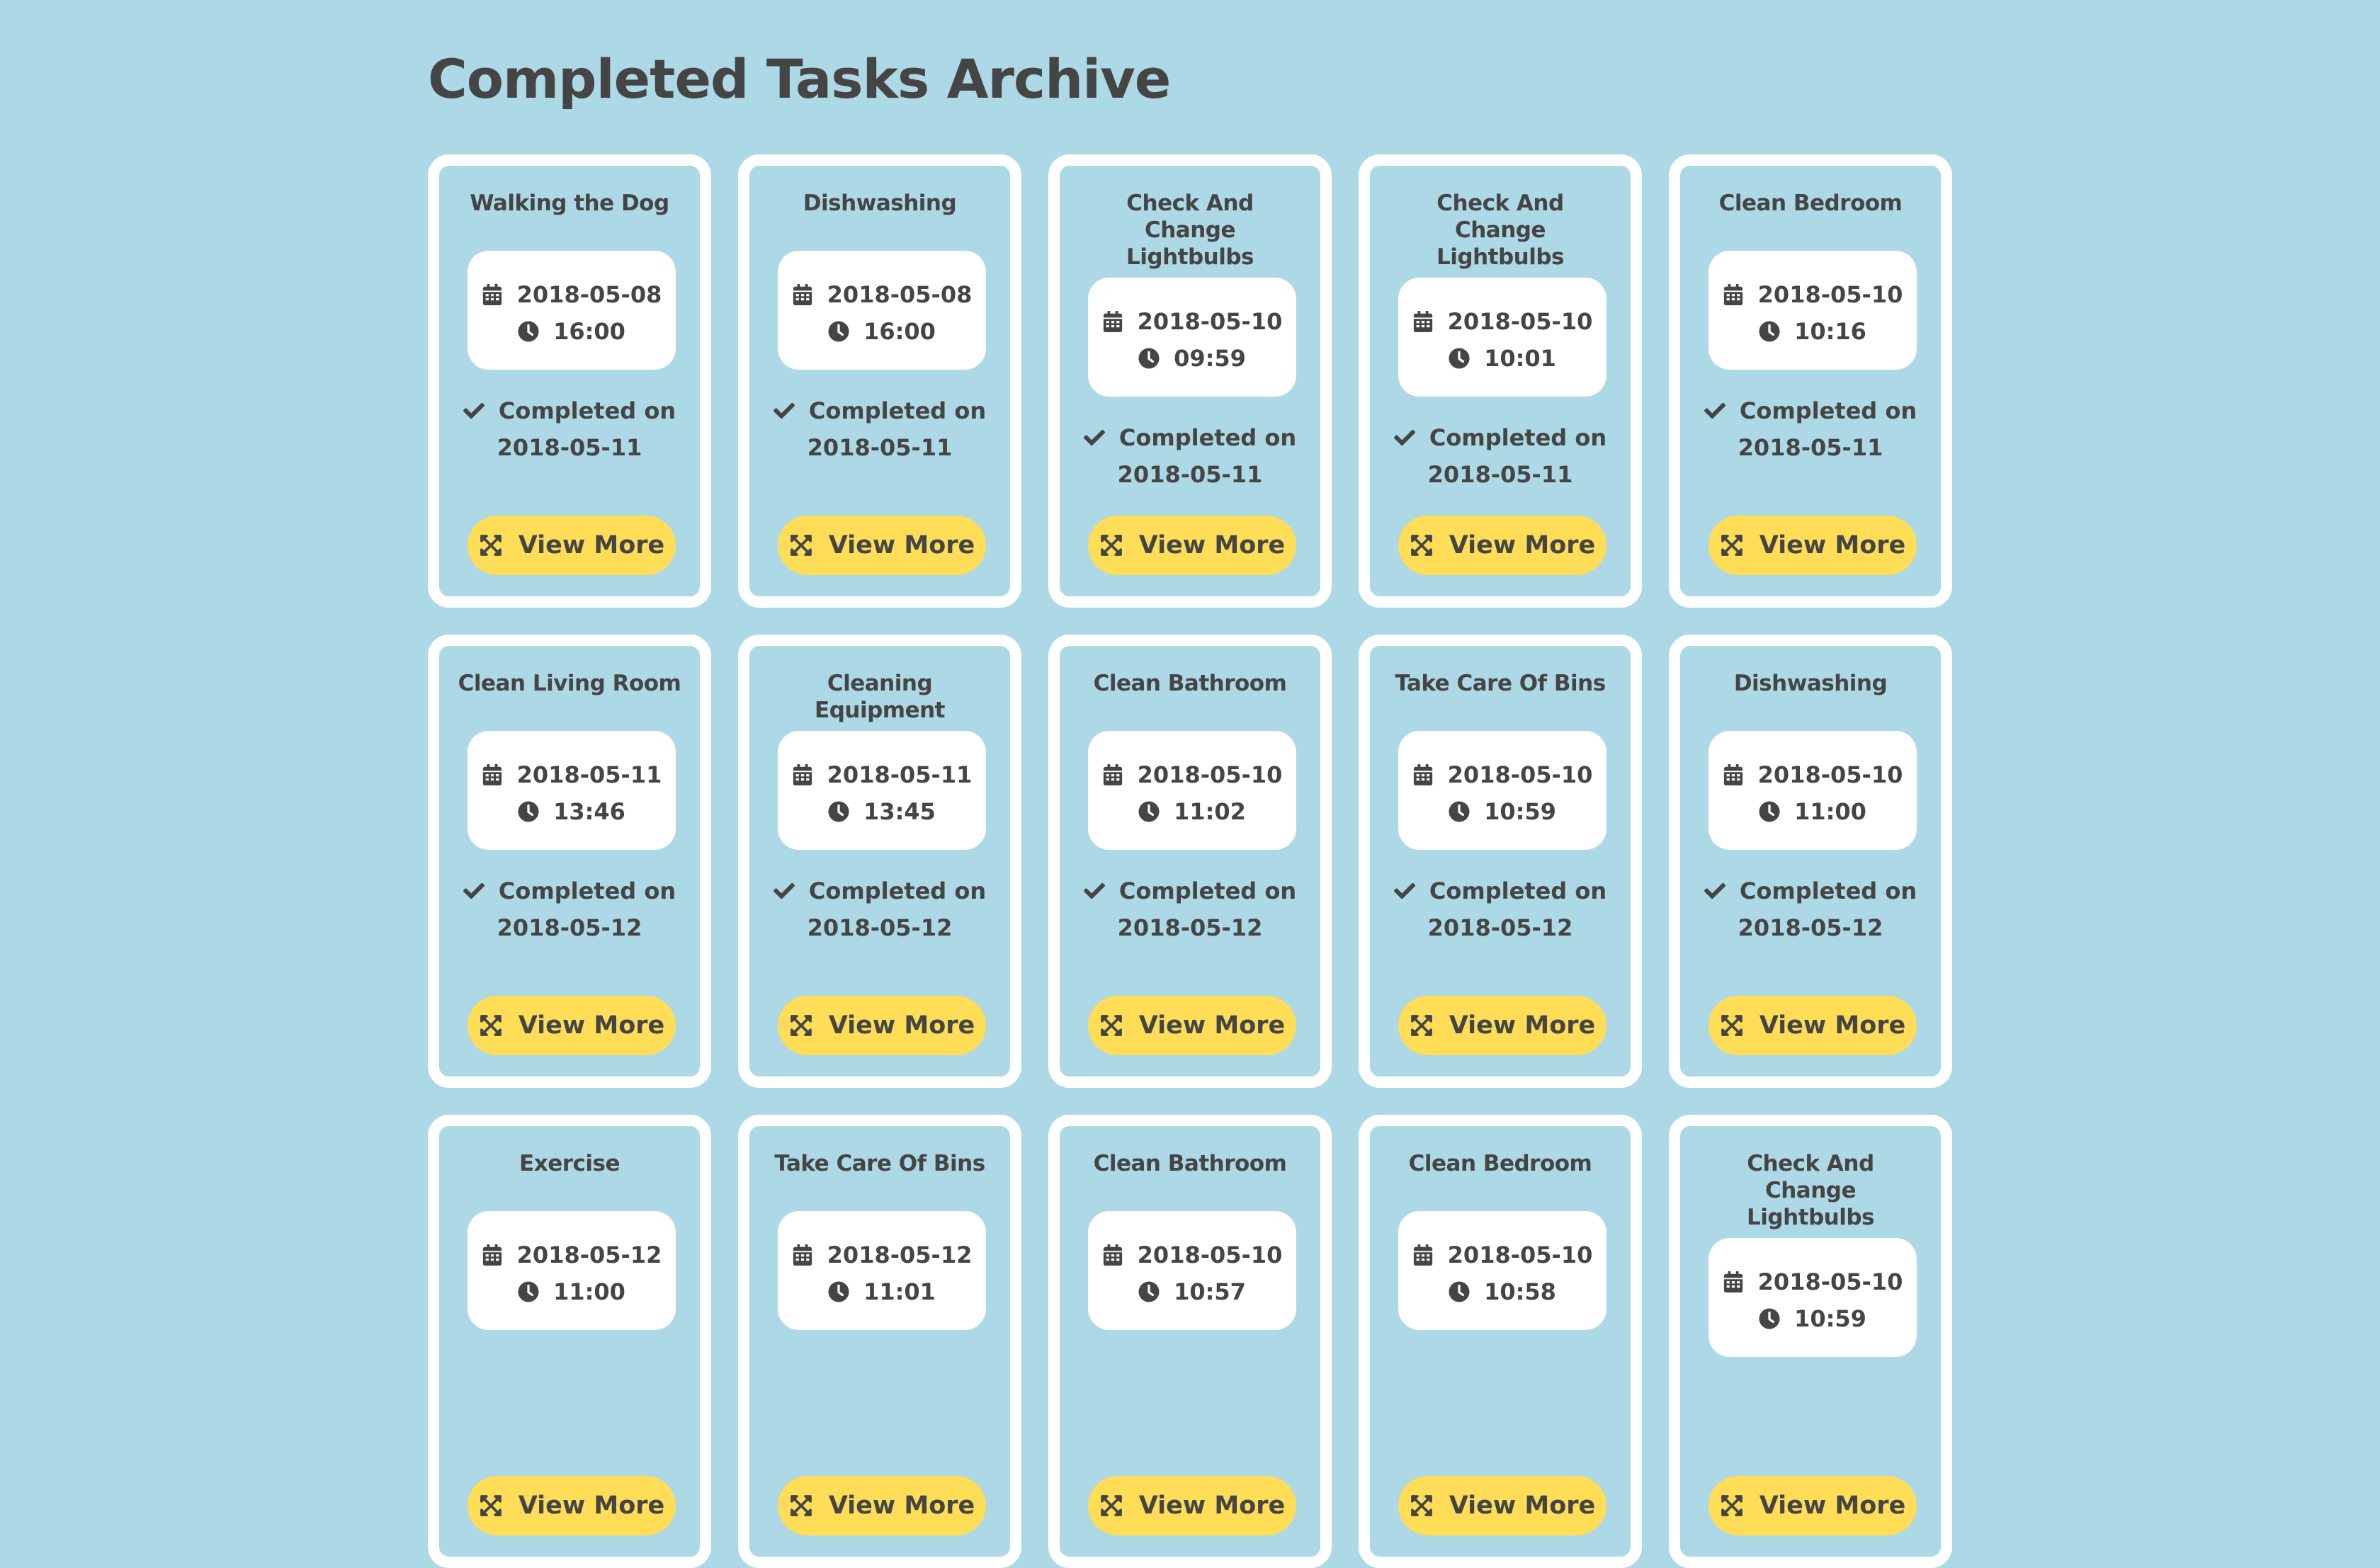  What do you see at coordinates (1813, 1318) in the screenshot?
I see `task-time-row: 10:59` at bounding box center [1813, 1318].